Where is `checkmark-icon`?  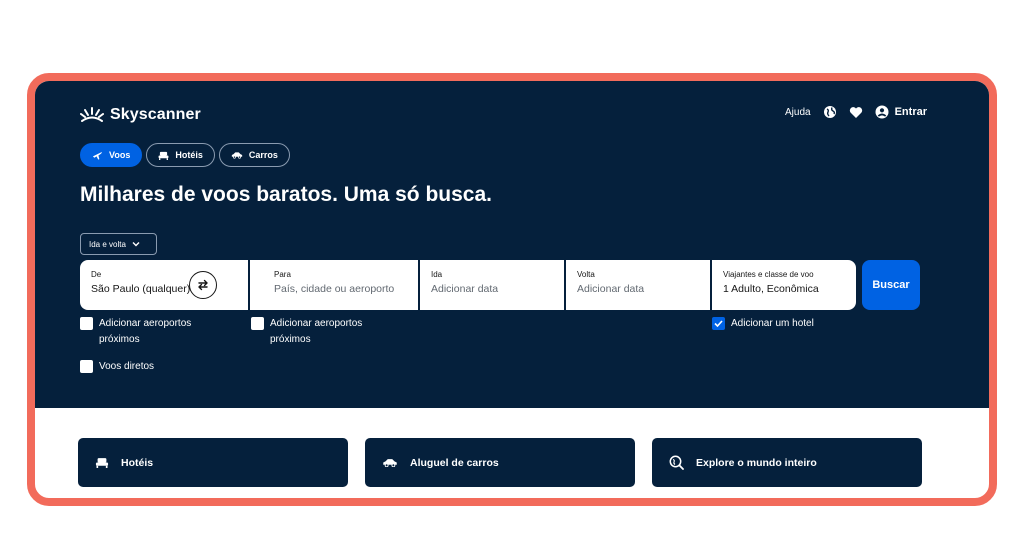 checkmark-icon is located at coordinates (718, 323).